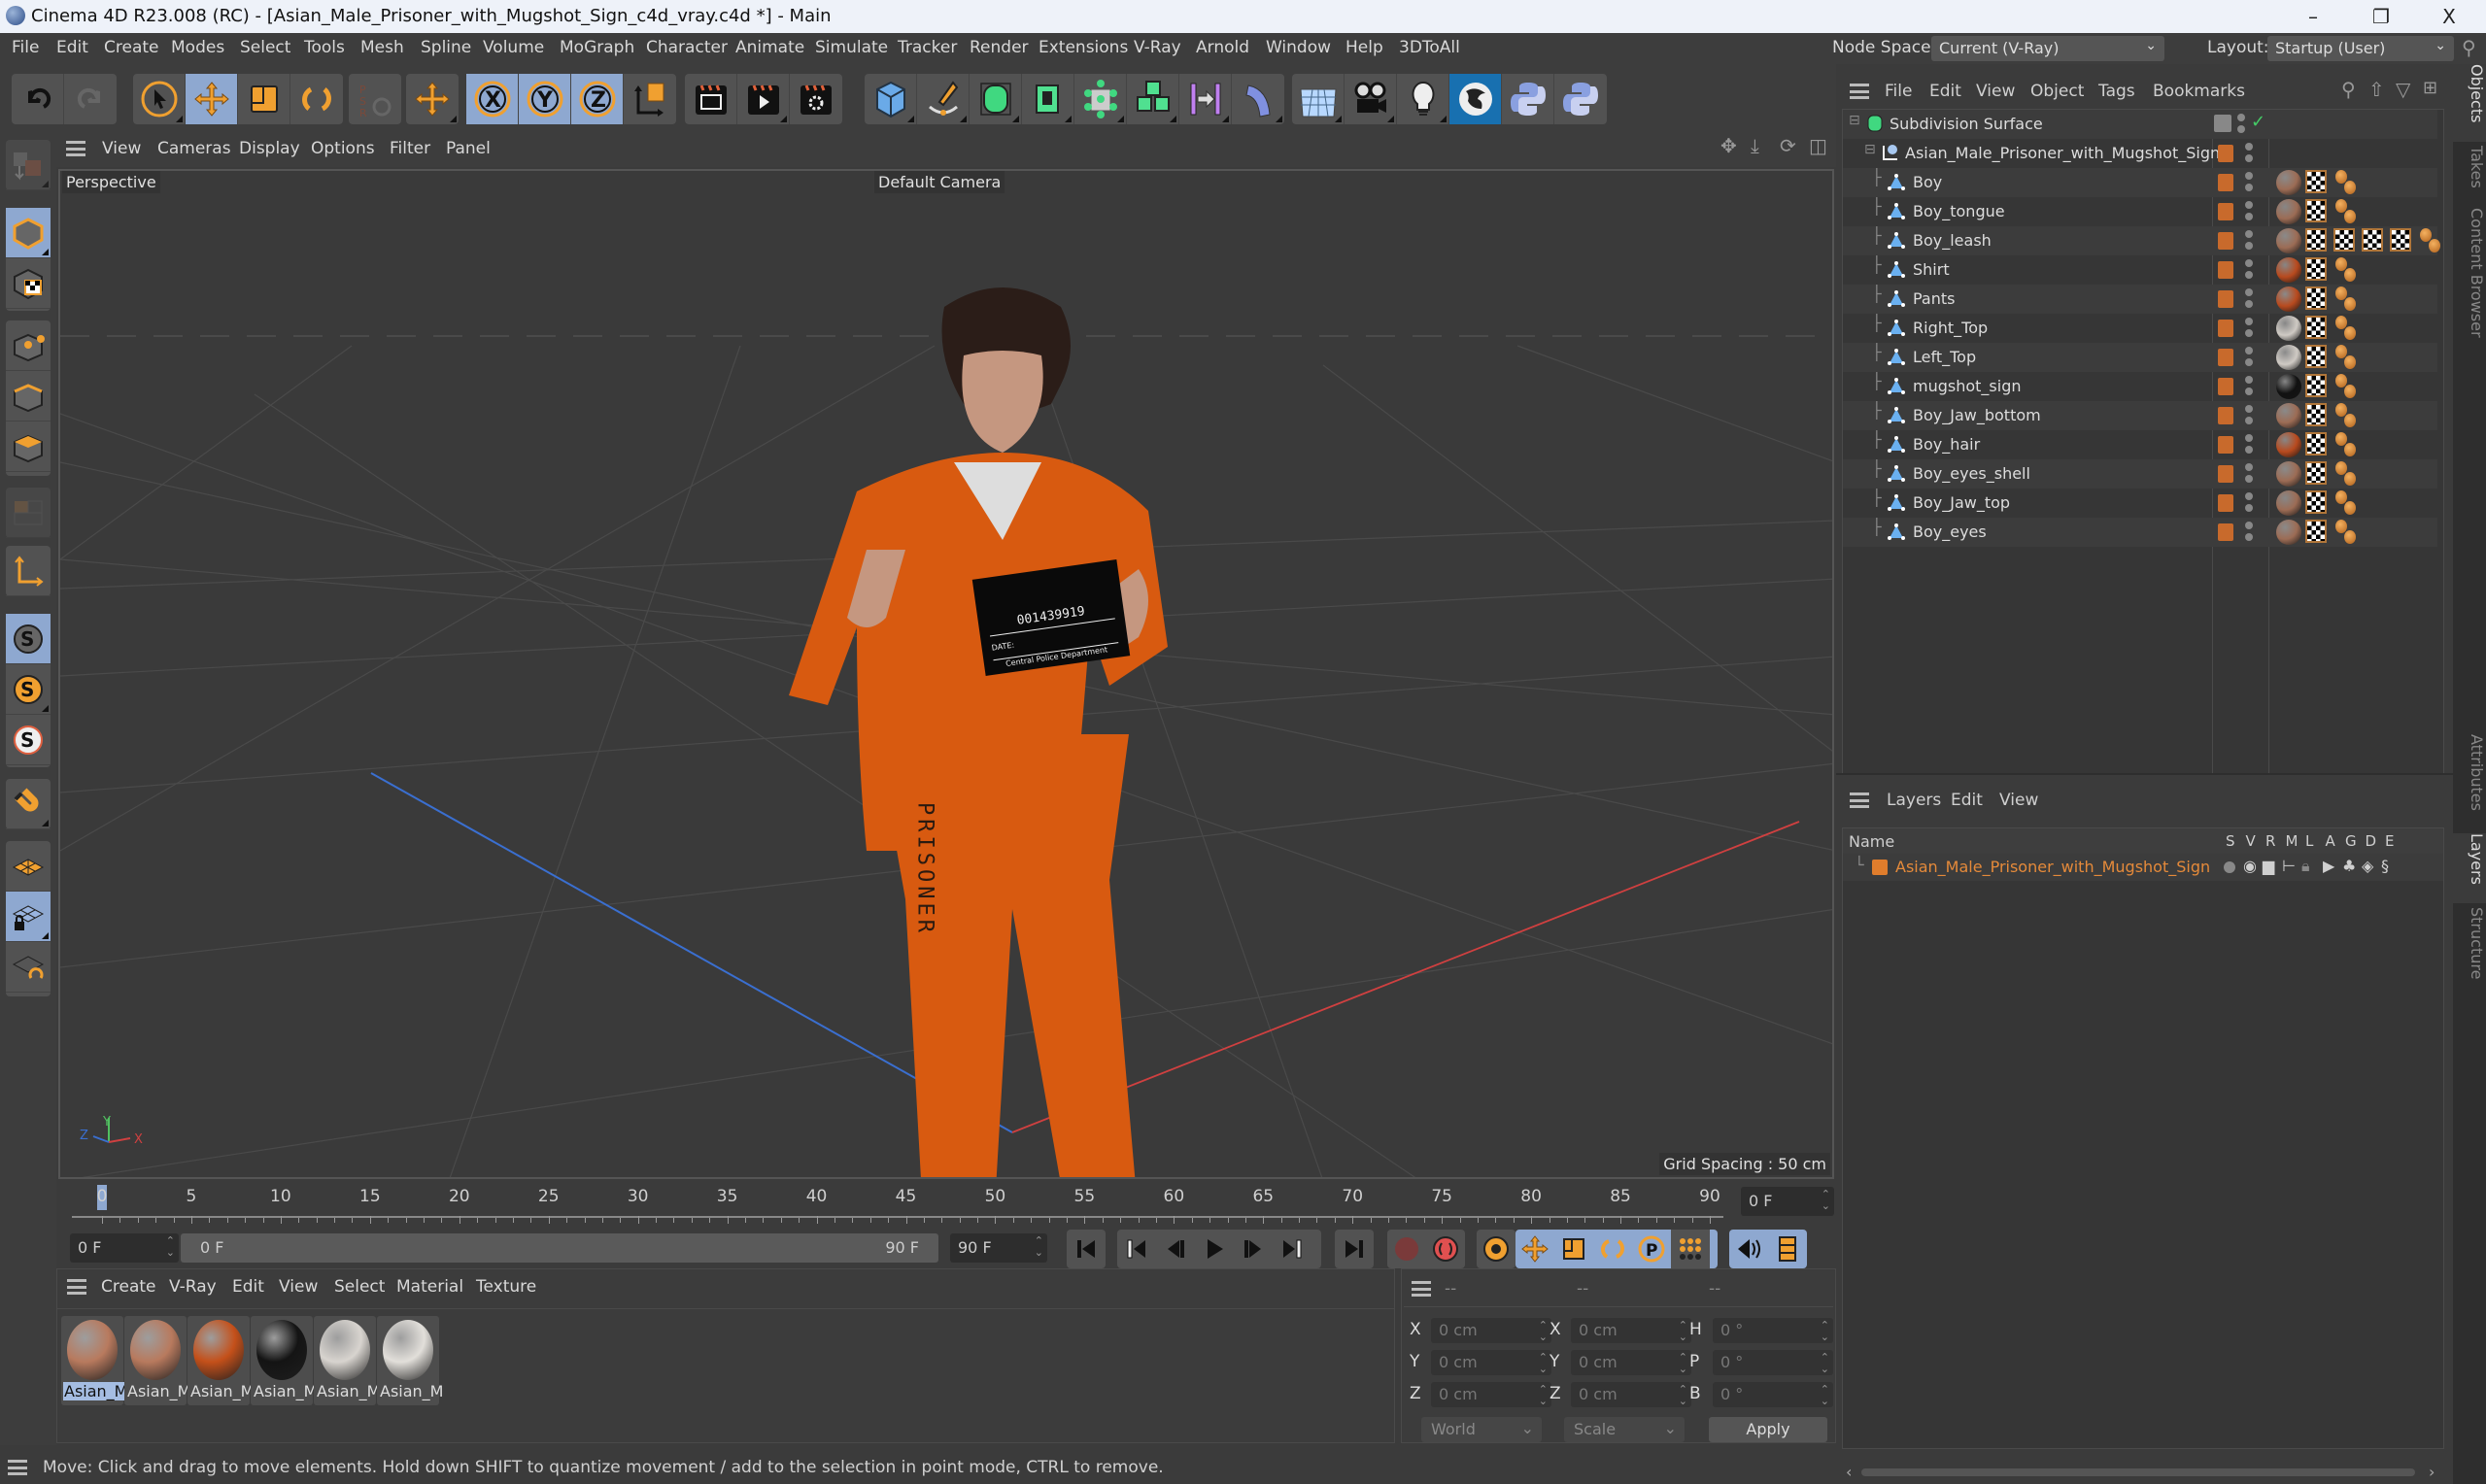 The width and height of the screenshot is (2486, 1484). What do you see at coordinates (131, 47) in the screenshot?
I see `menu-create: Create` at bounding box center [131, 47].